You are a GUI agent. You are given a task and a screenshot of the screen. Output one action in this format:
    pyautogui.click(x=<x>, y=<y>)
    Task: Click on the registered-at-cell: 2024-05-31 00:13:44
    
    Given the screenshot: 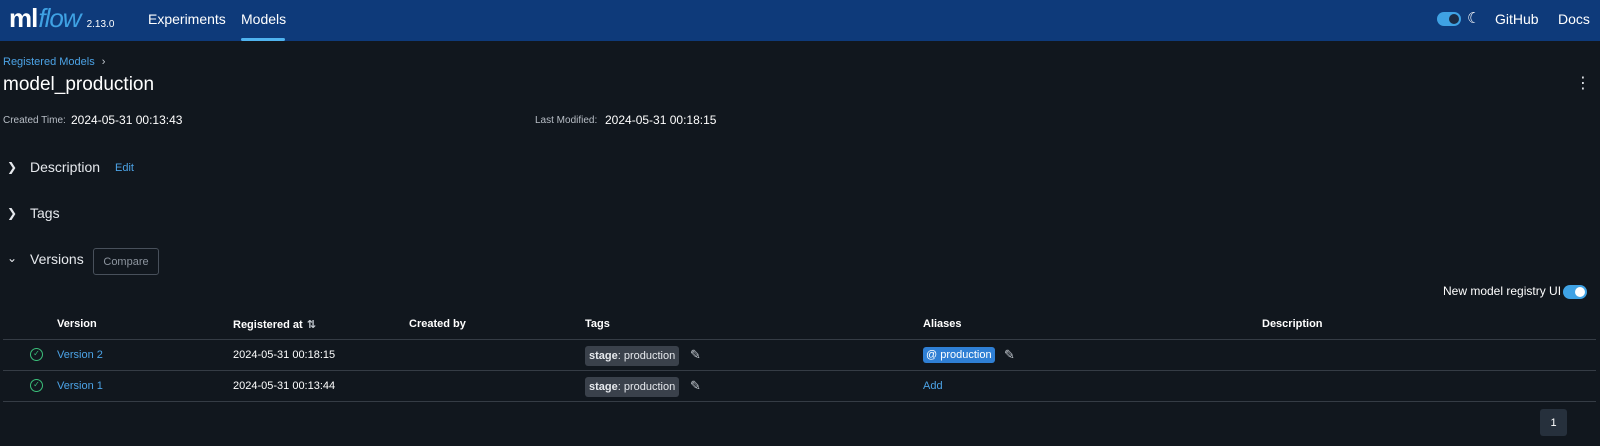 What is the action you would take?
    pyautogui.click(x=284, y=386)
    